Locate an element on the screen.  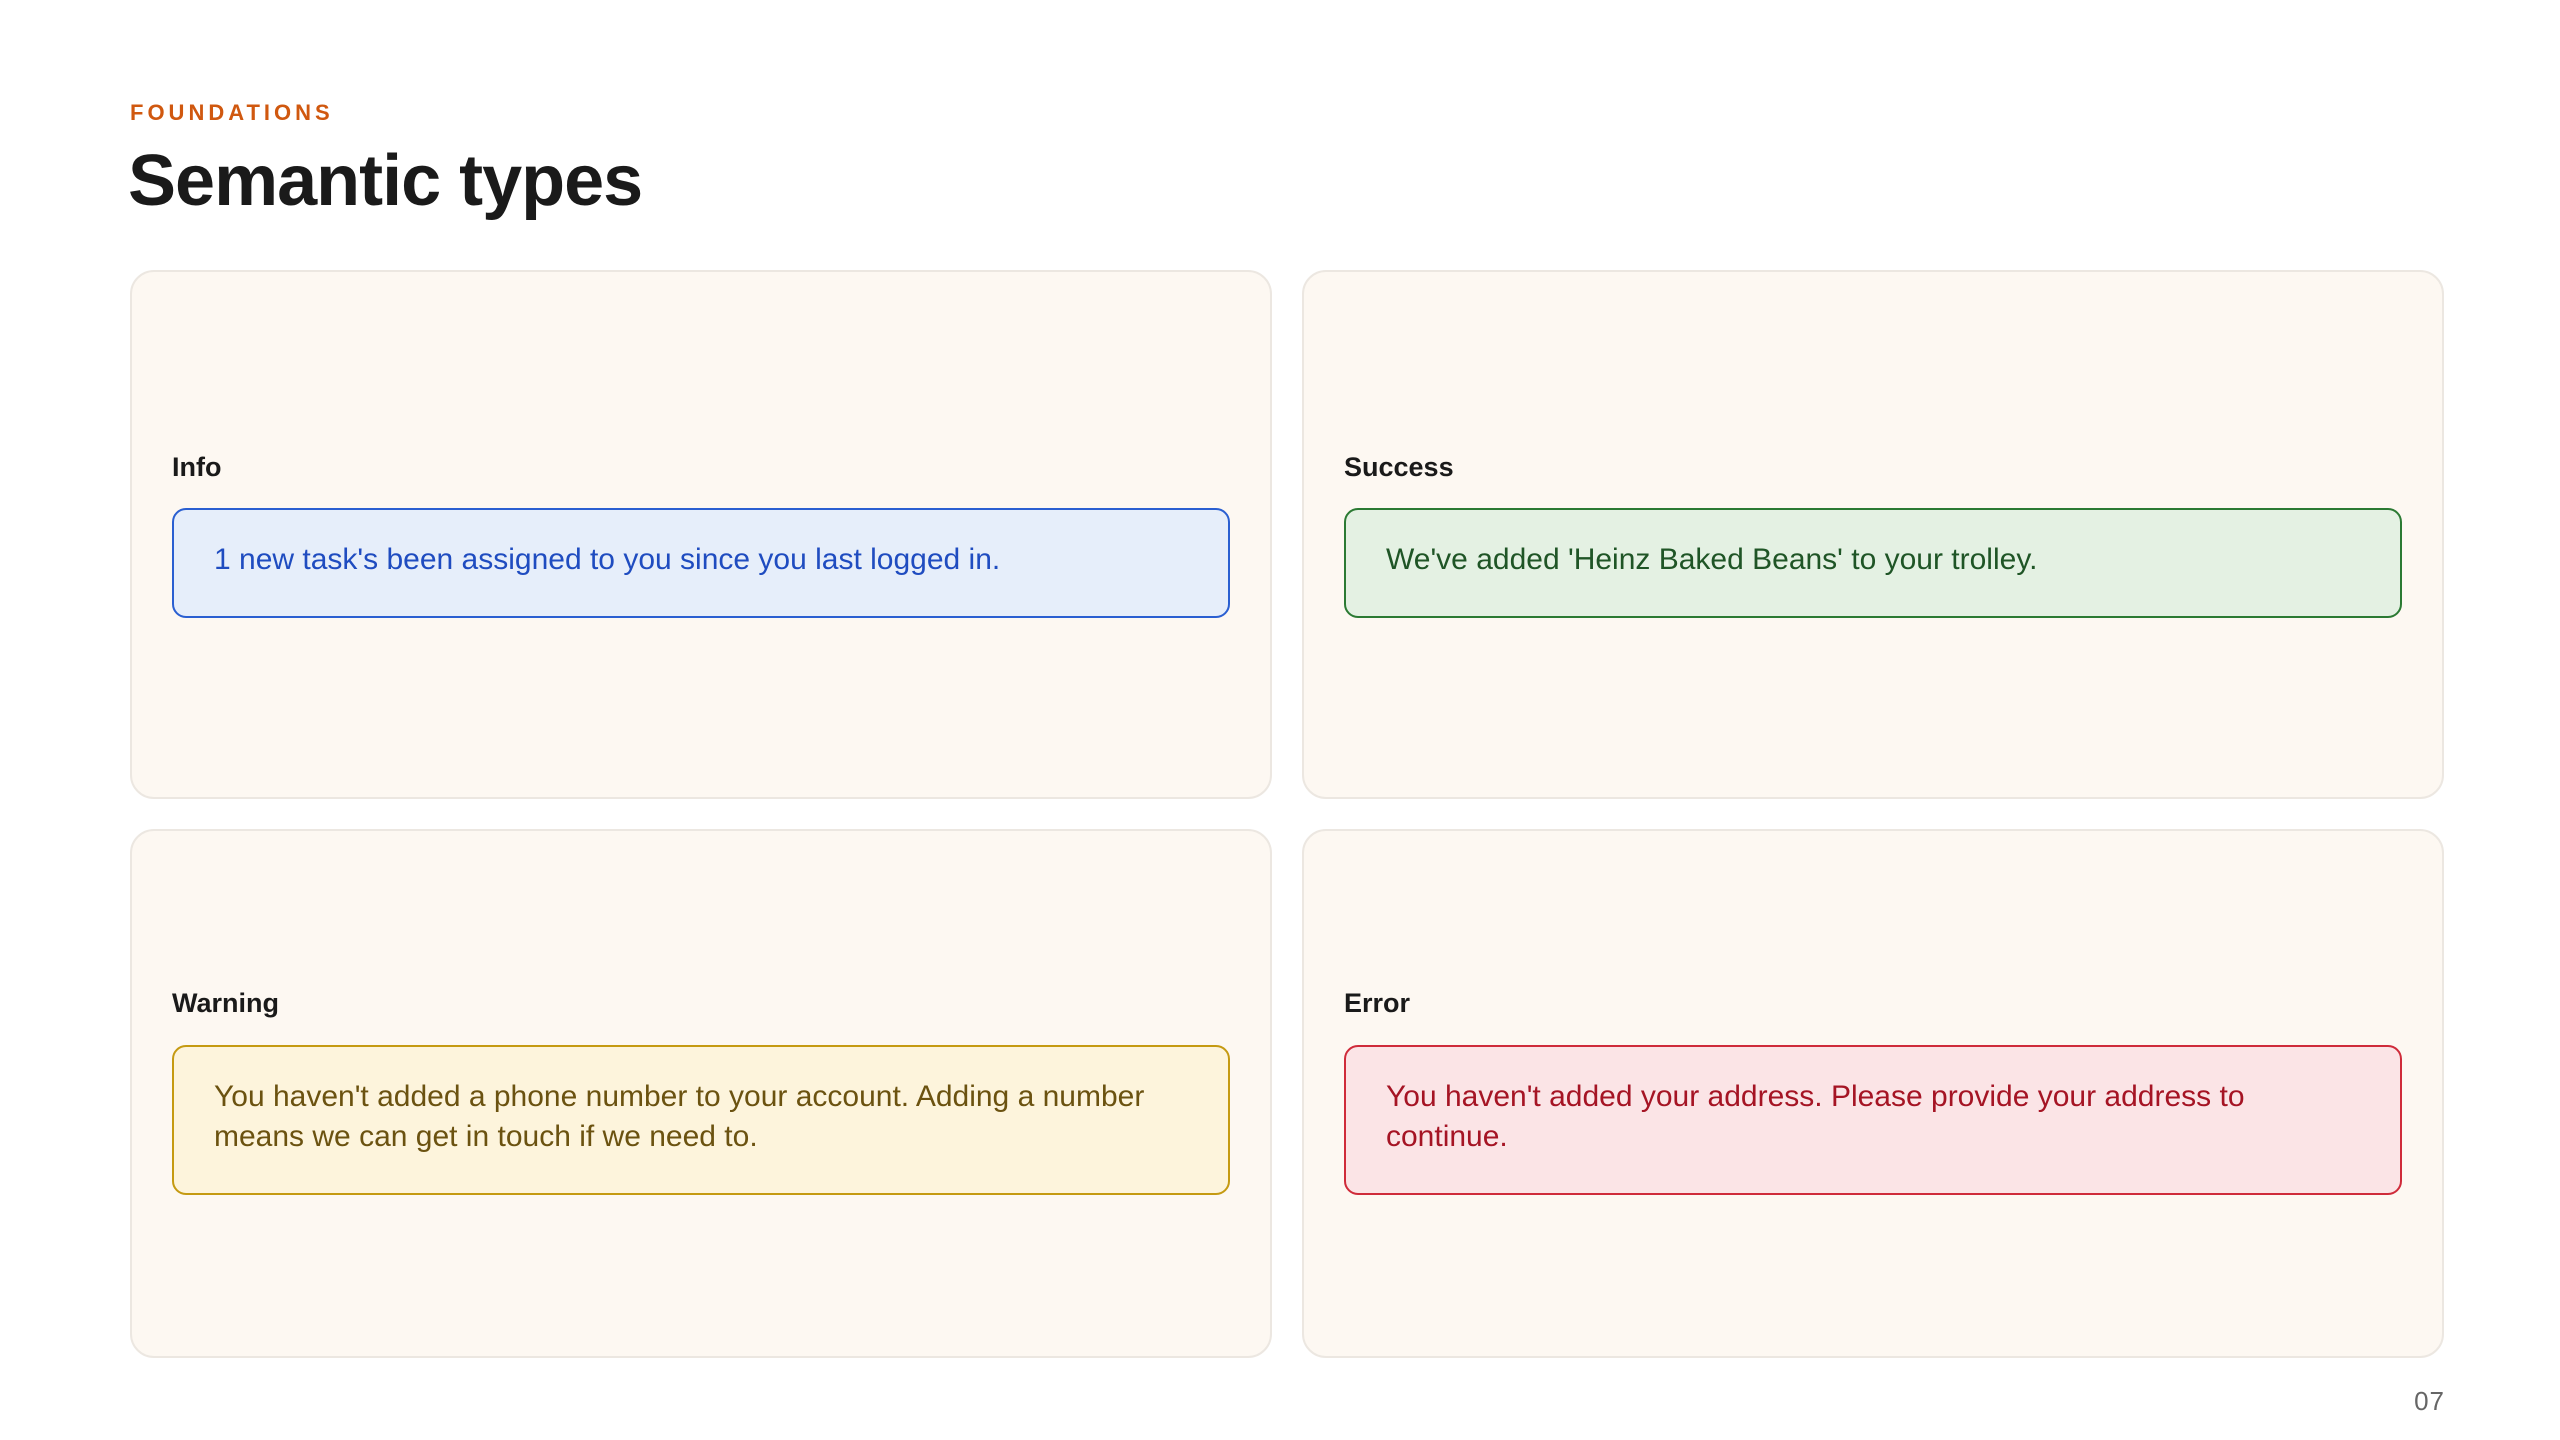
warning-card-label: Warning is located at coordinates (225, 1003).